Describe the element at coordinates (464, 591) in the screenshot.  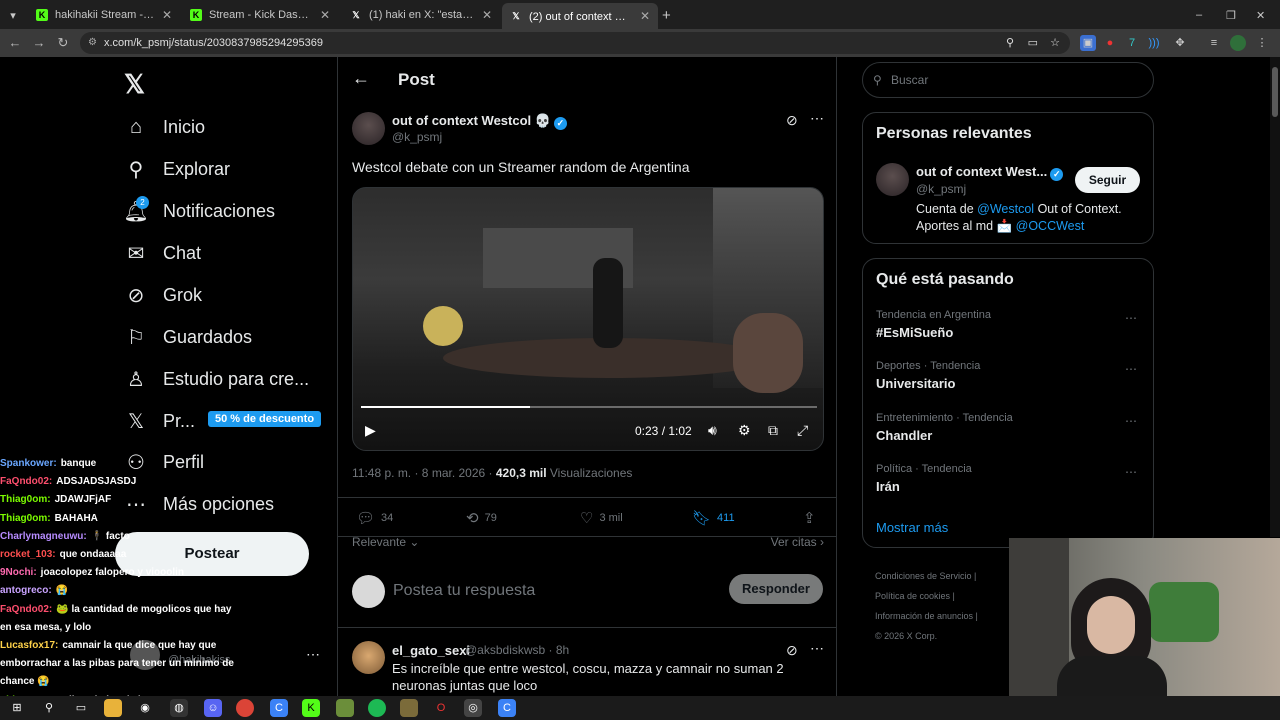
I see `reply-input: Postea tu respuesta` at that location.